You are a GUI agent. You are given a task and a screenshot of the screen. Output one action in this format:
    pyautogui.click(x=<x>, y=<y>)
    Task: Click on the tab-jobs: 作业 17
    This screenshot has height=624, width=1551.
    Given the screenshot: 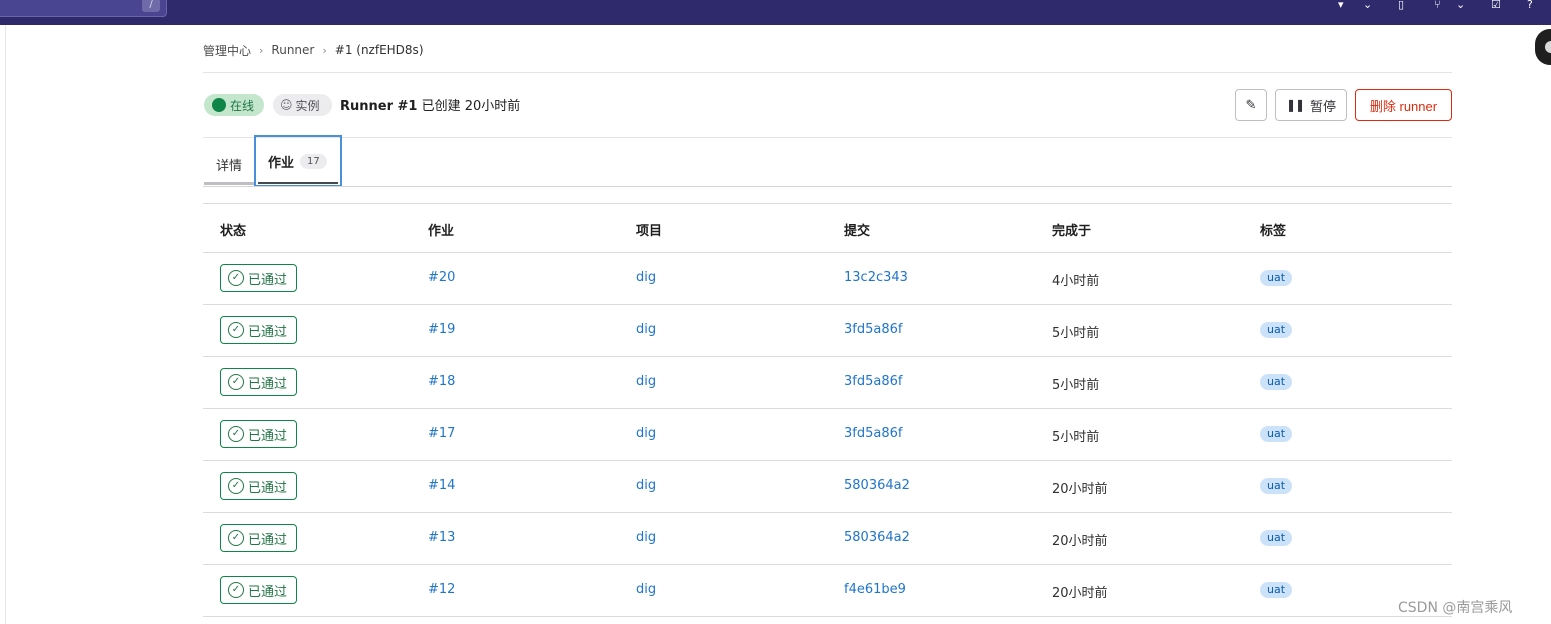 What is the action you would take?
    pyautogui.click(x=298, y=161)
    